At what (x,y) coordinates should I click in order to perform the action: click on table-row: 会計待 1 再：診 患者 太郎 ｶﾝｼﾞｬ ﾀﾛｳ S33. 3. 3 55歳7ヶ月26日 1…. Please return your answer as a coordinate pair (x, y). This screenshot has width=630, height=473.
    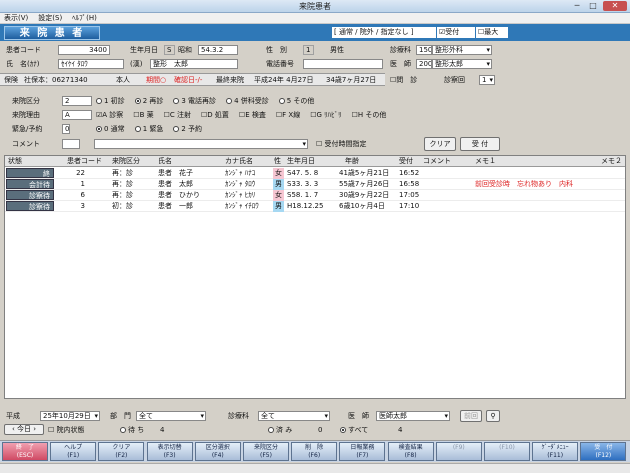
    Looking at the image, I should click on (315, 184).